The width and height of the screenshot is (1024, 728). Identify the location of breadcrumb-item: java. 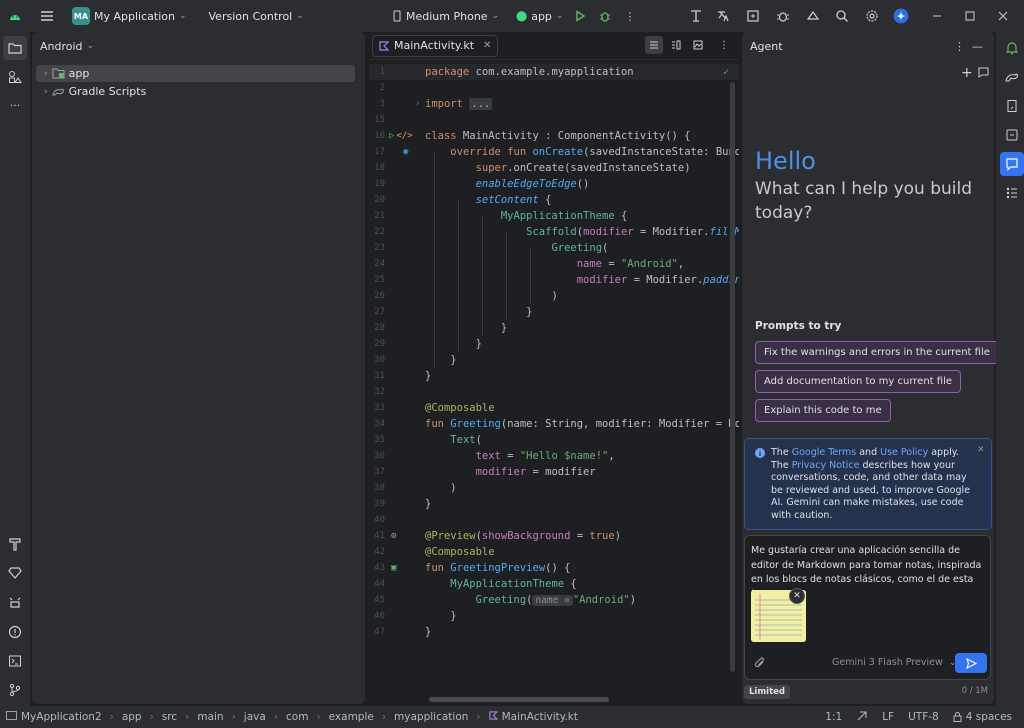
(255, 717).